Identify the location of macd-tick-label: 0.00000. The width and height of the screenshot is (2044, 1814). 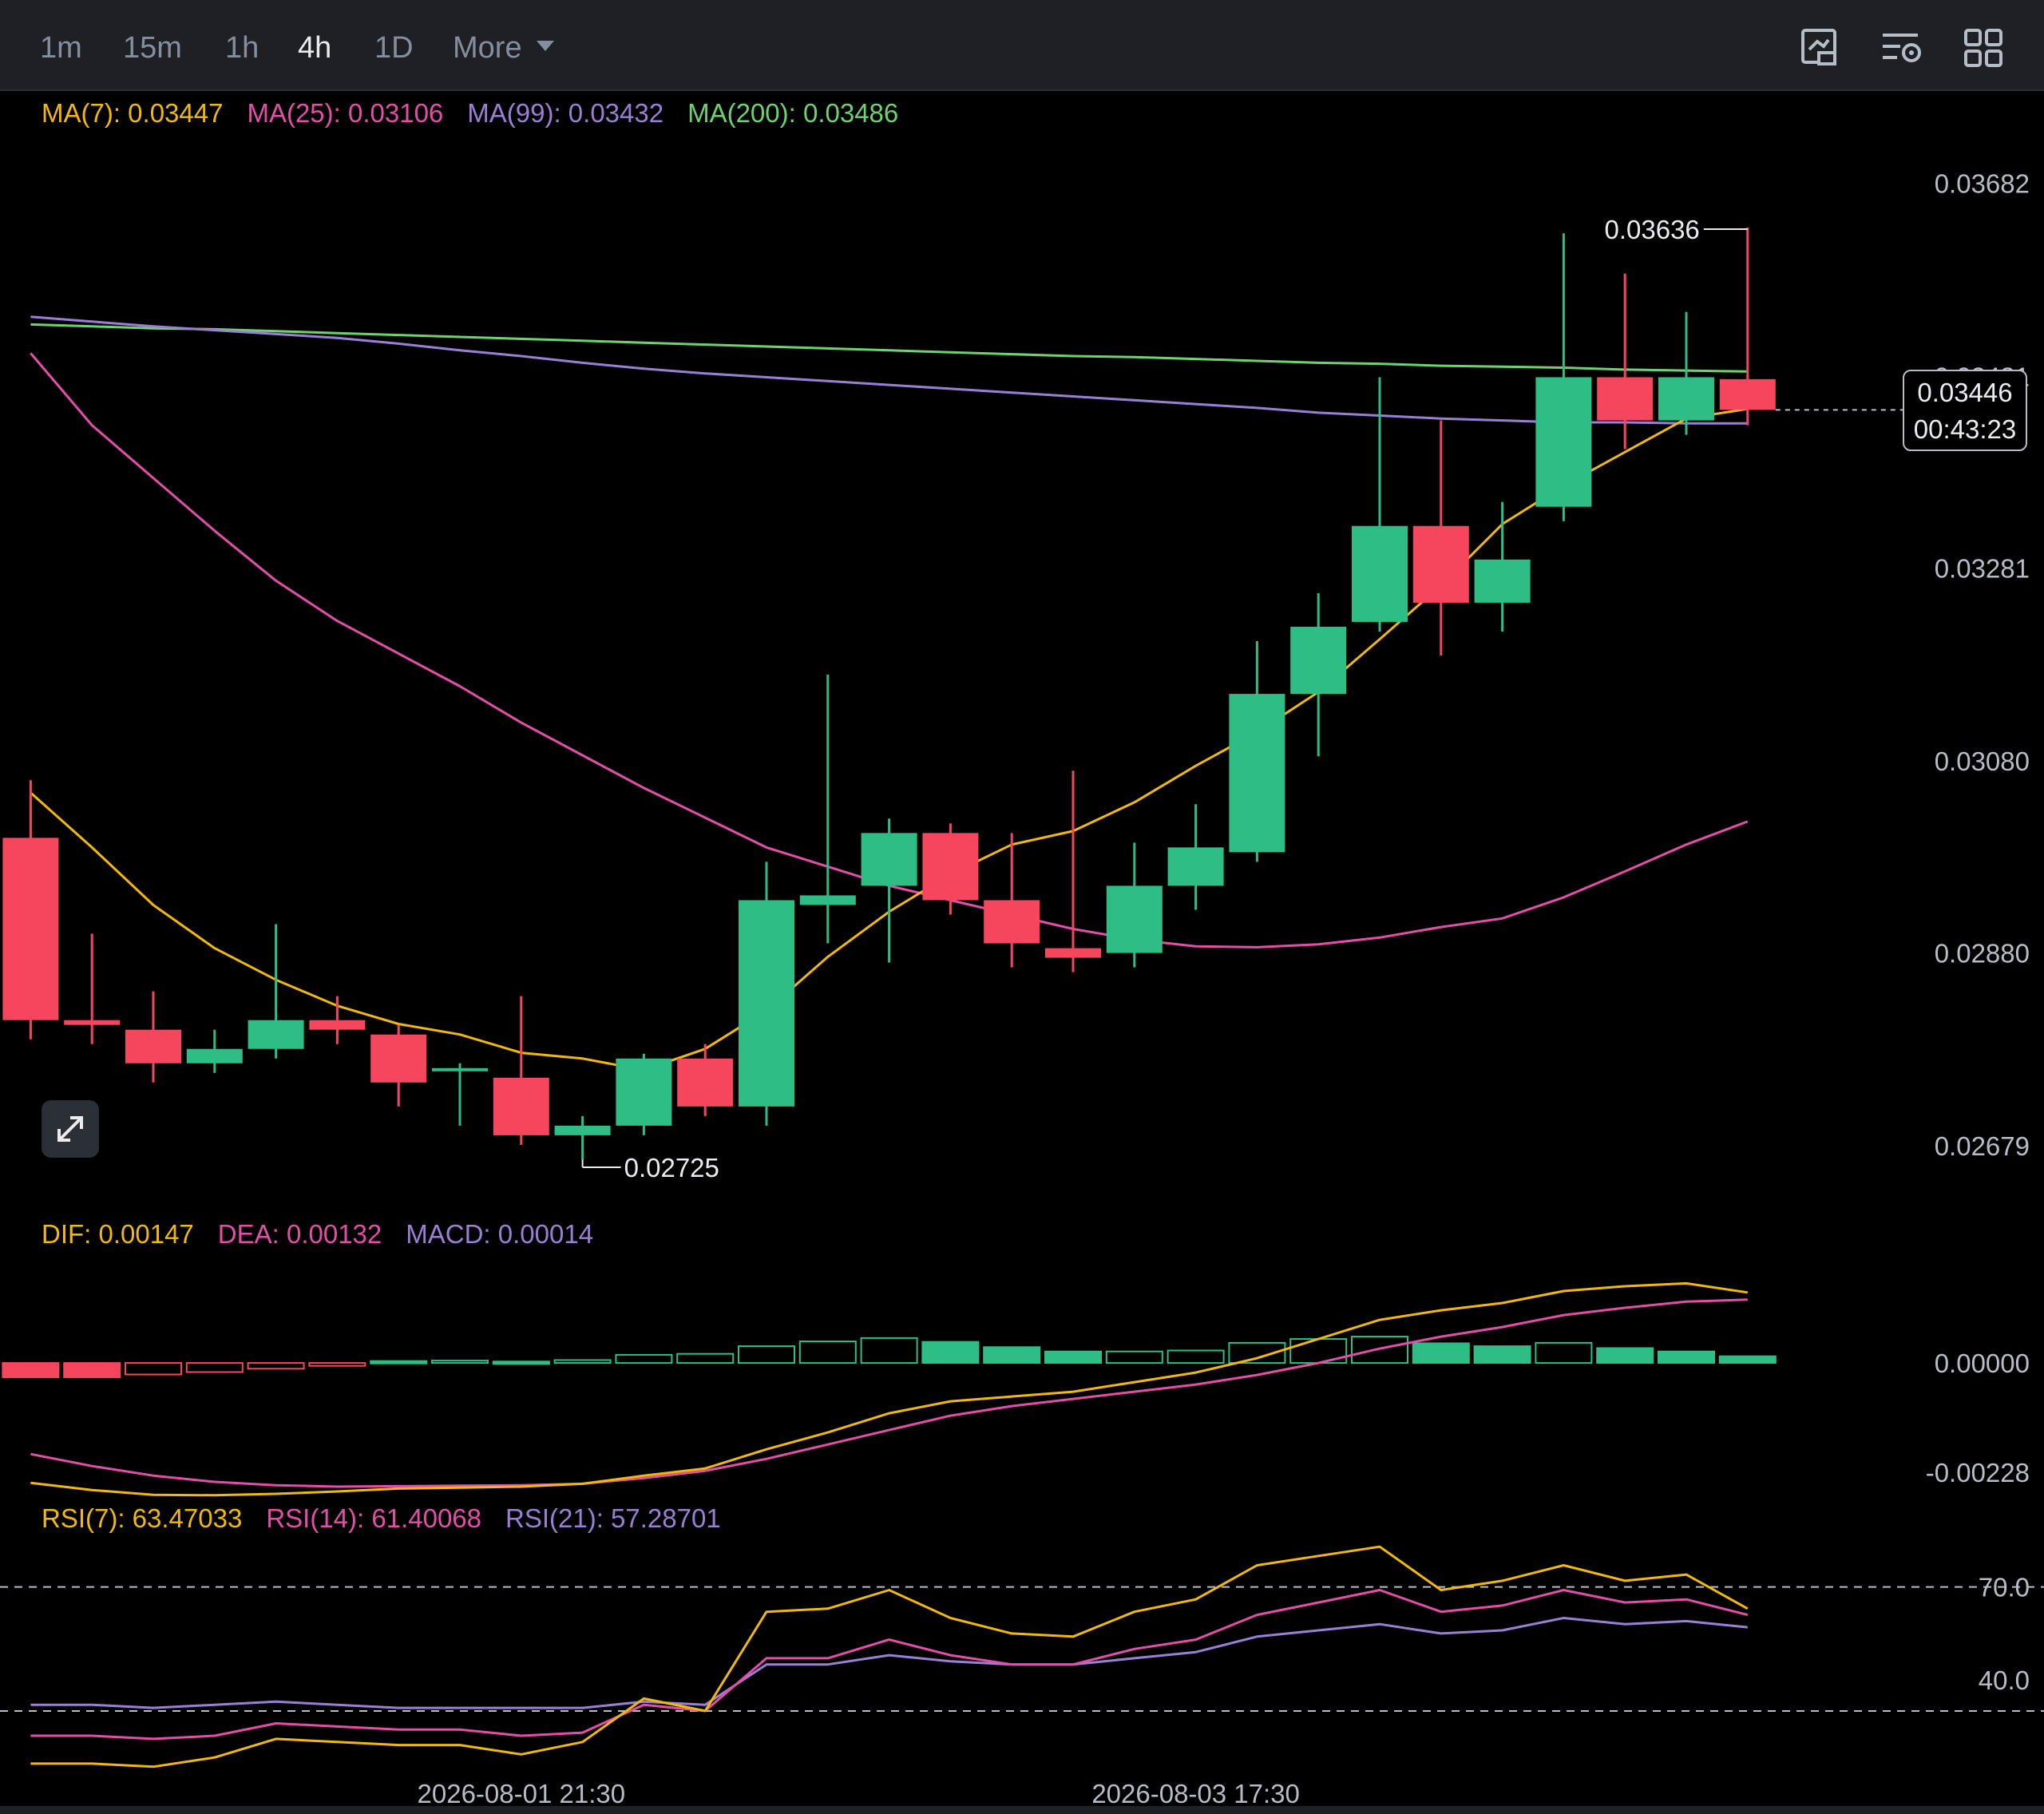
(1982, 1363).